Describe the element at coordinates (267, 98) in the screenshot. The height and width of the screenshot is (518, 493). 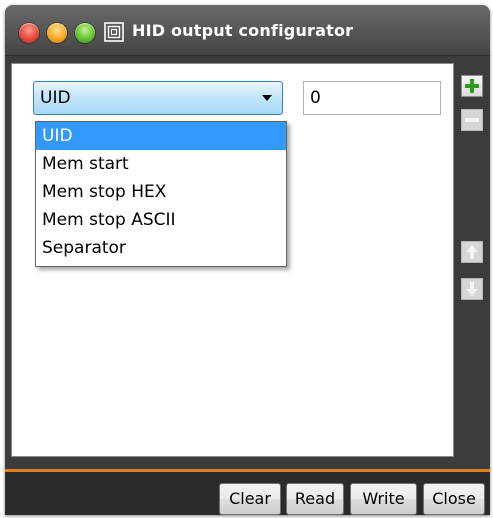
I see `chevron-down-icon` at that location.